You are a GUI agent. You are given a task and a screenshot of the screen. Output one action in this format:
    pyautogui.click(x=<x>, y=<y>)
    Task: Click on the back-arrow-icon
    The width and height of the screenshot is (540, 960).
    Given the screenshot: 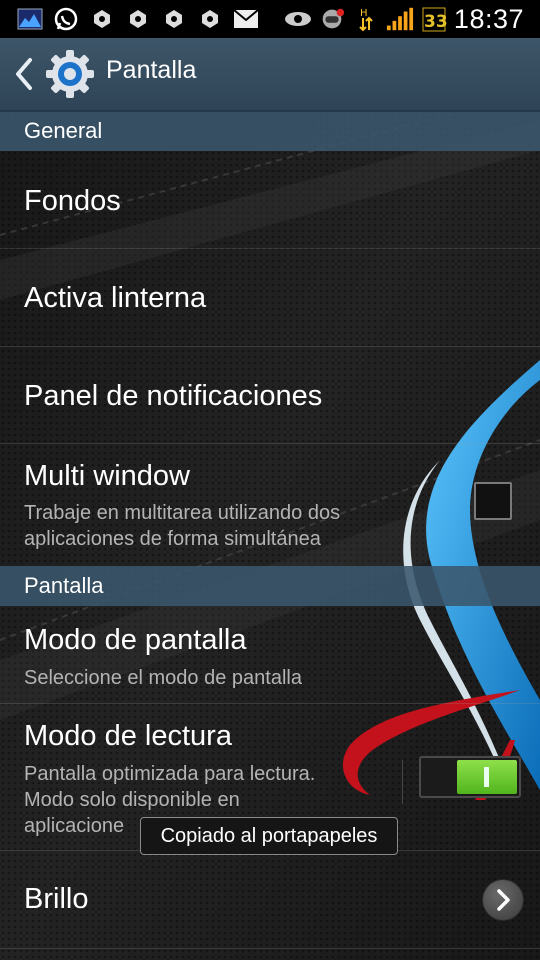 What is the action you would take?
    pyautogui.click(x=23, y=74)
    